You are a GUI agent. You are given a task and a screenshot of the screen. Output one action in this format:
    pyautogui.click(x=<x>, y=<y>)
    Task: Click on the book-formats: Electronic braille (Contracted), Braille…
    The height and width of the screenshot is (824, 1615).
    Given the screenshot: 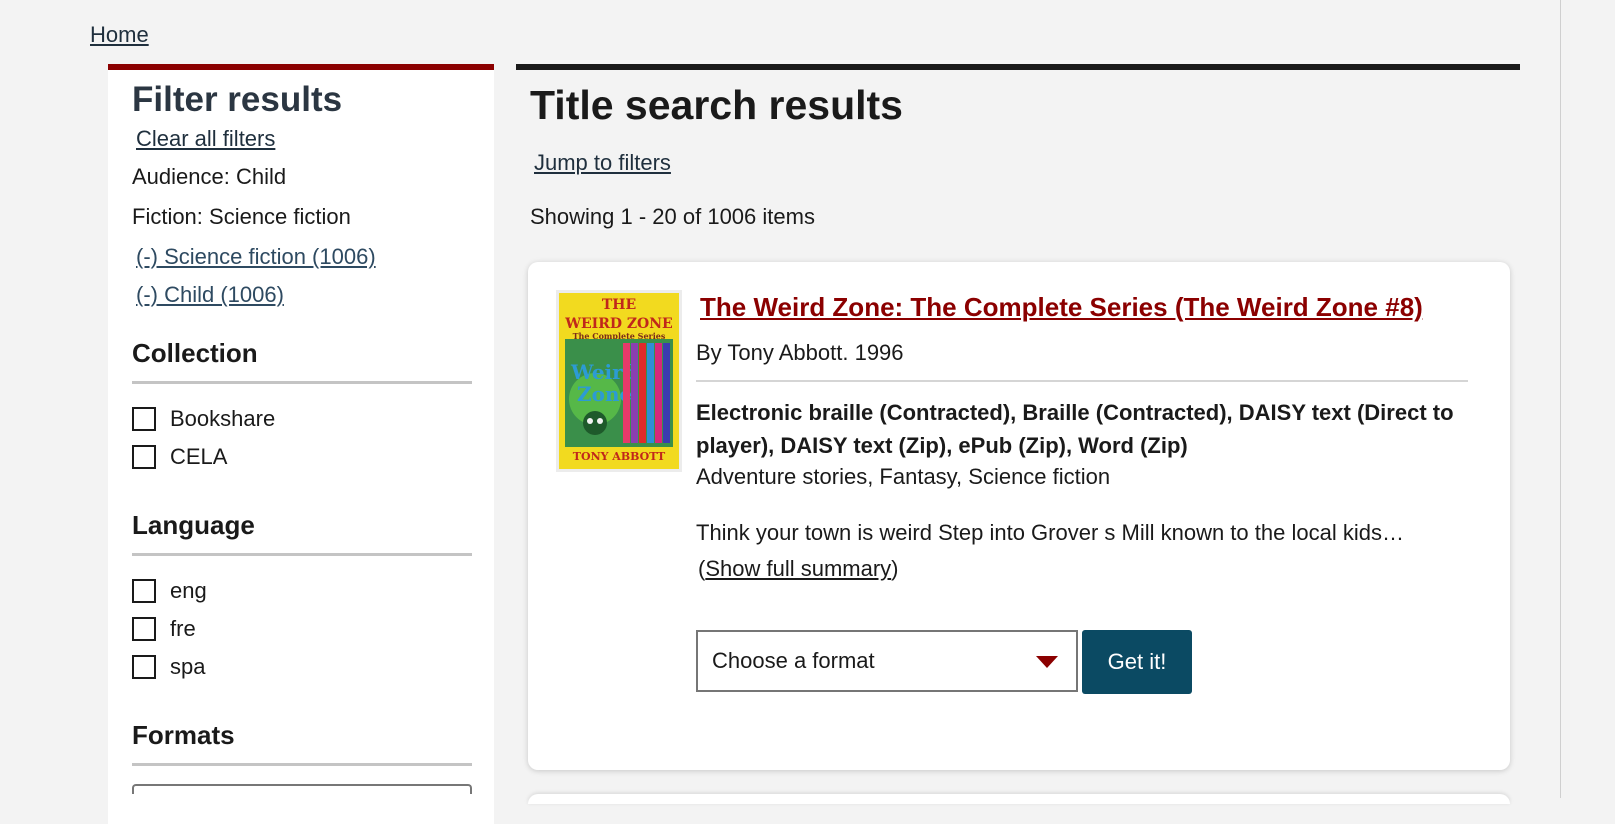 What is the action you would take?
    pyautogui.click(x=1075, y=429)
    